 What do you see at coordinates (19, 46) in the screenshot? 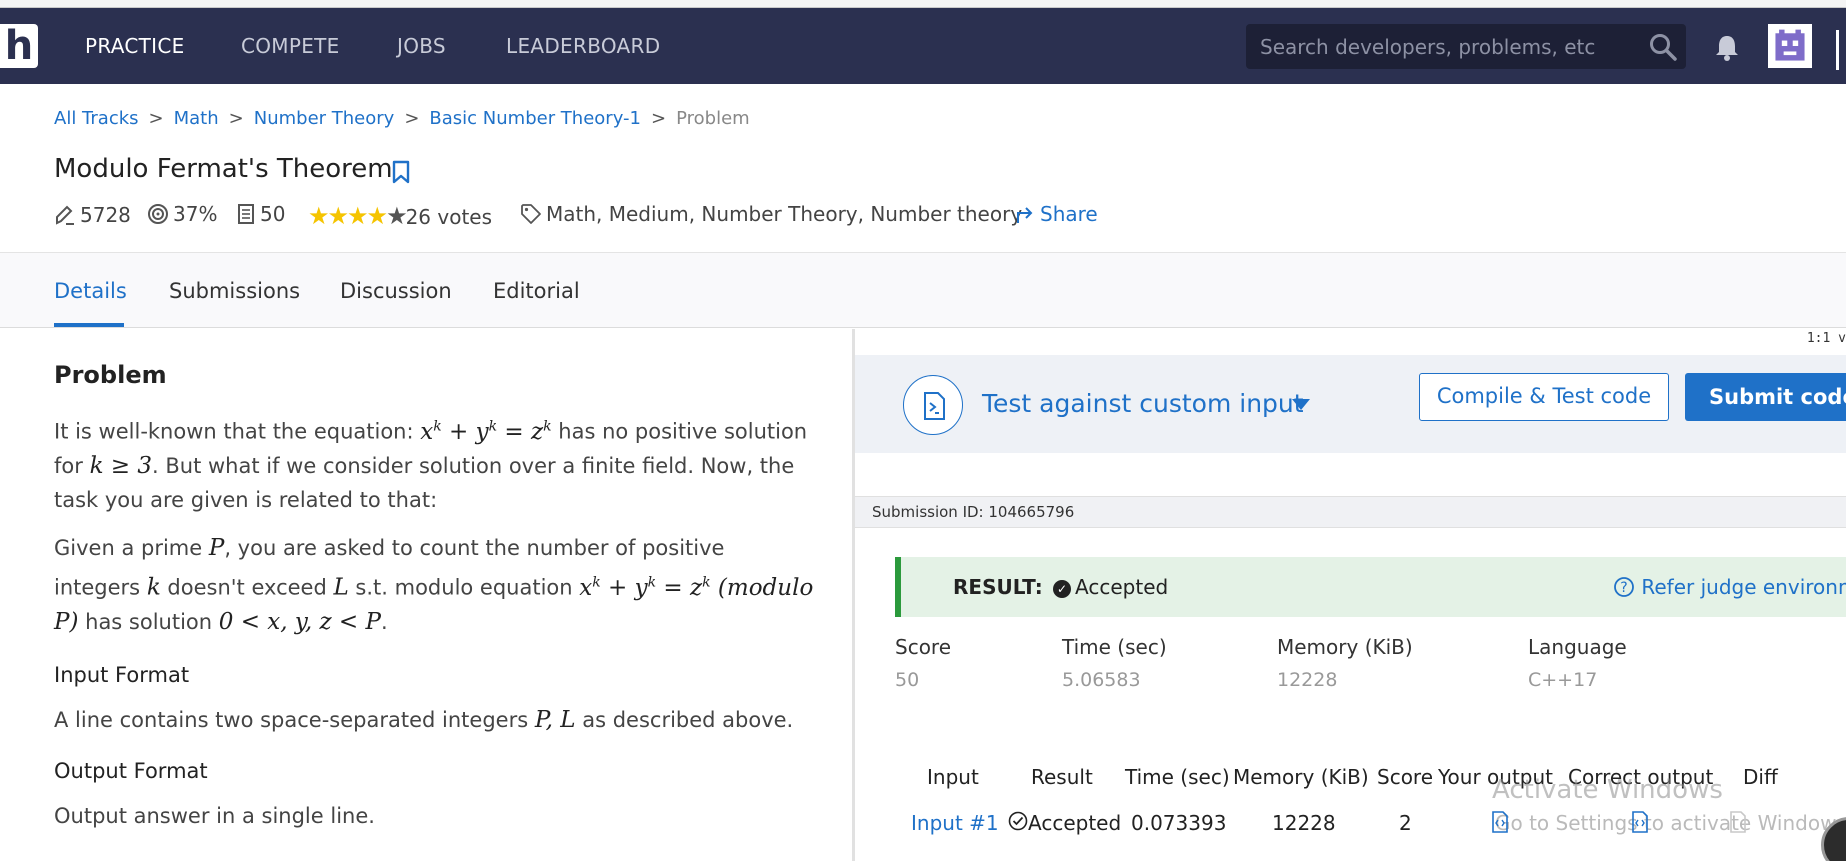
I see `hackerearth-logo: h` at bounding box center [19, 46].